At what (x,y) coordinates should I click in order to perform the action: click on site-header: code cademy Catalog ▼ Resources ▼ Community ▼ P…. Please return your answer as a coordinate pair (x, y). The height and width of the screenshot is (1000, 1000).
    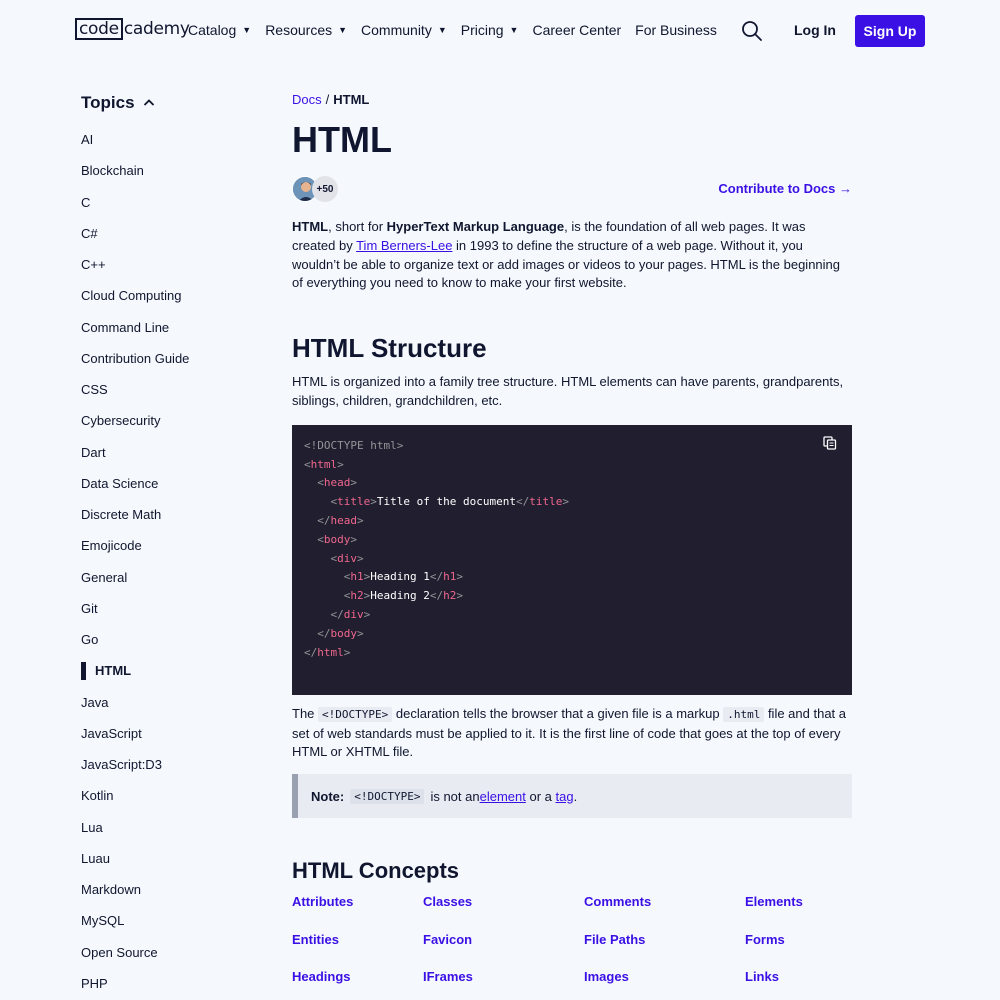
    Looking at the image, I should click on (500, 31).